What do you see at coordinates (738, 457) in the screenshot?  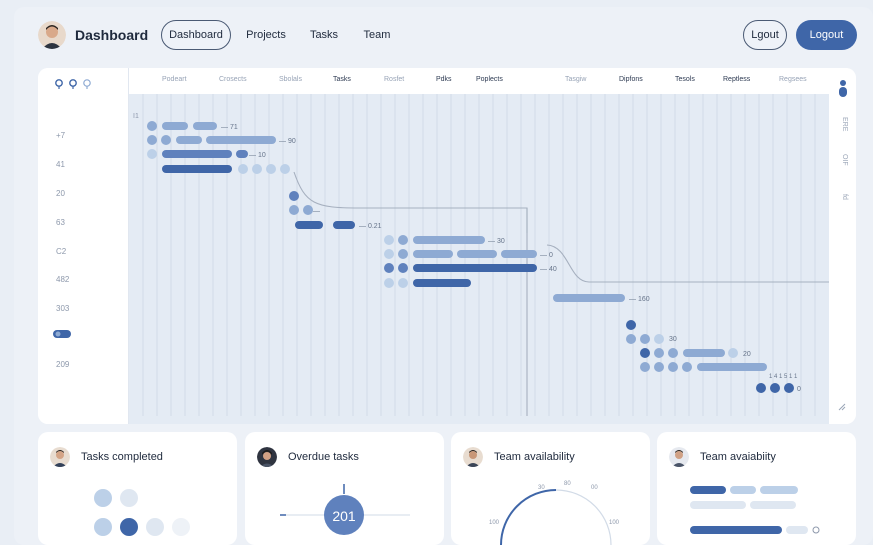 I see `card-title: Team avaiabiity` at bounding box center [738, 457].